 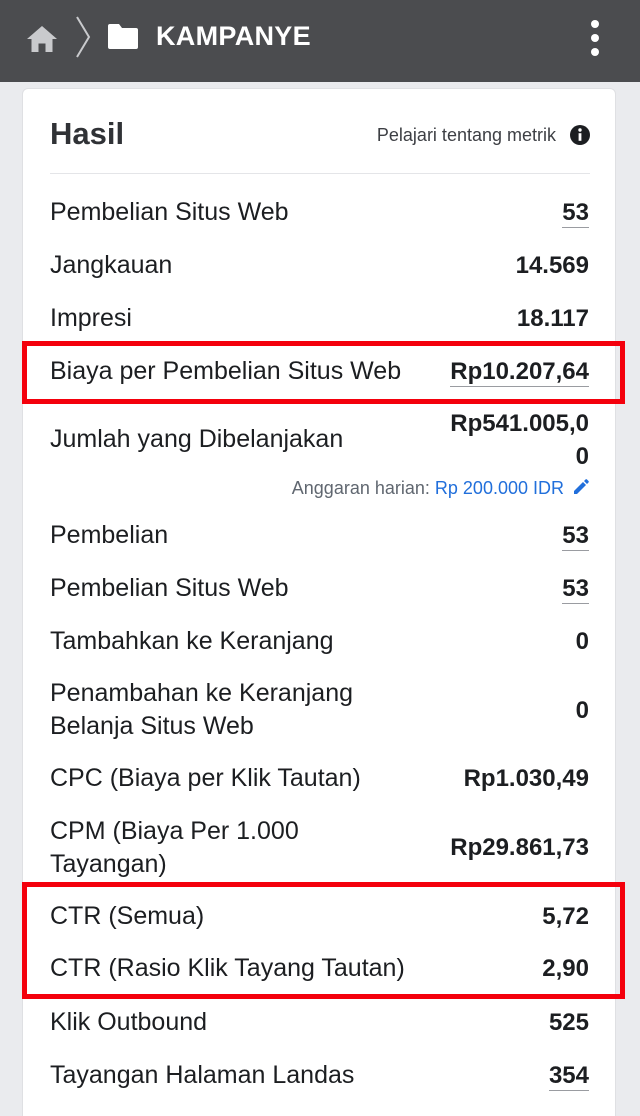 I want to click on metric-label: Jangkauan, so click(x=111, y=265).